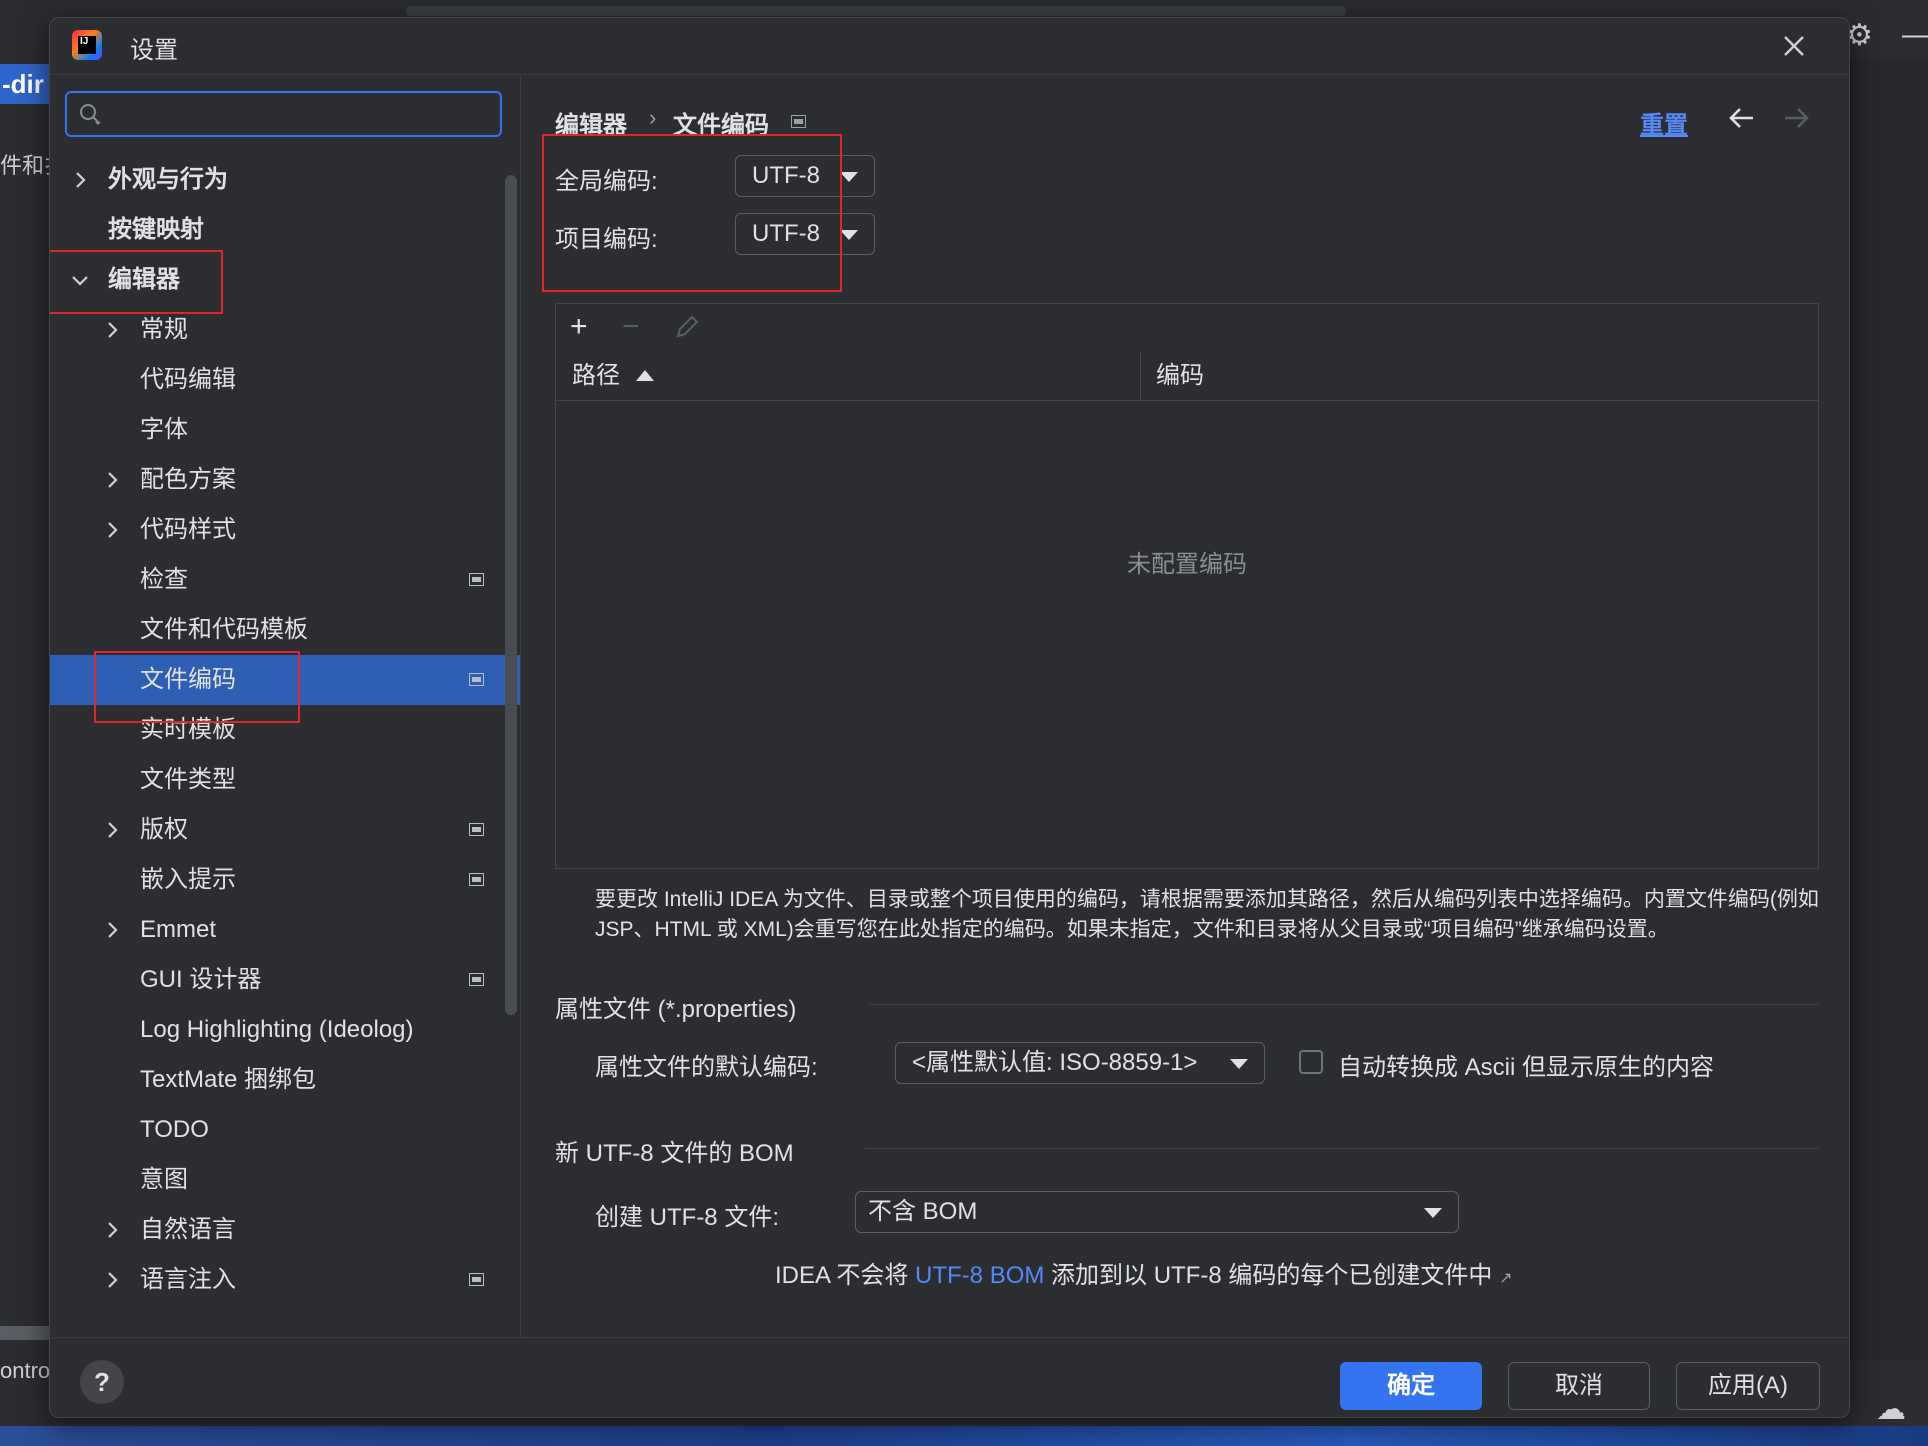 This screenshot has height=1446, width=1928. Describe the element at coordinates (923, 1211) in the screenshot. I see `bom-create-value: 不含 BOM` at that location.